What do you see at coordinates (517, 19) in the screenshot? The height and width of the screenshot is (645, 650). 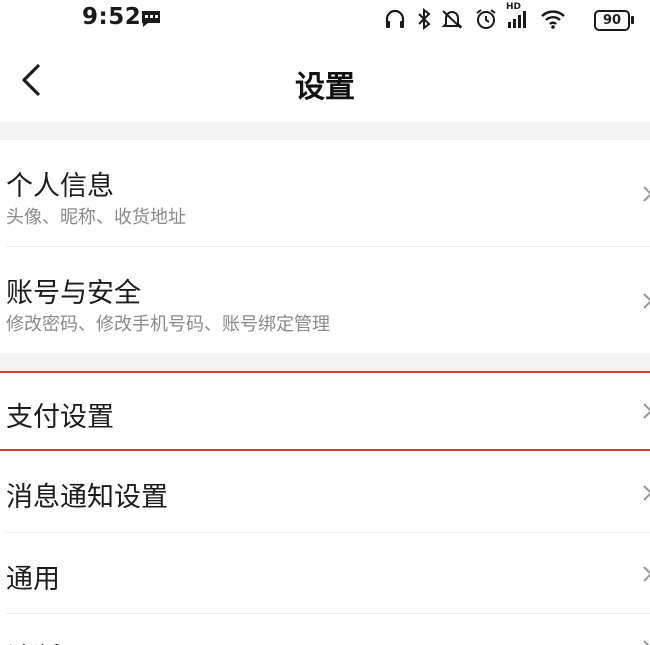 I see `signal-icon` at bounding box center [517, 19].